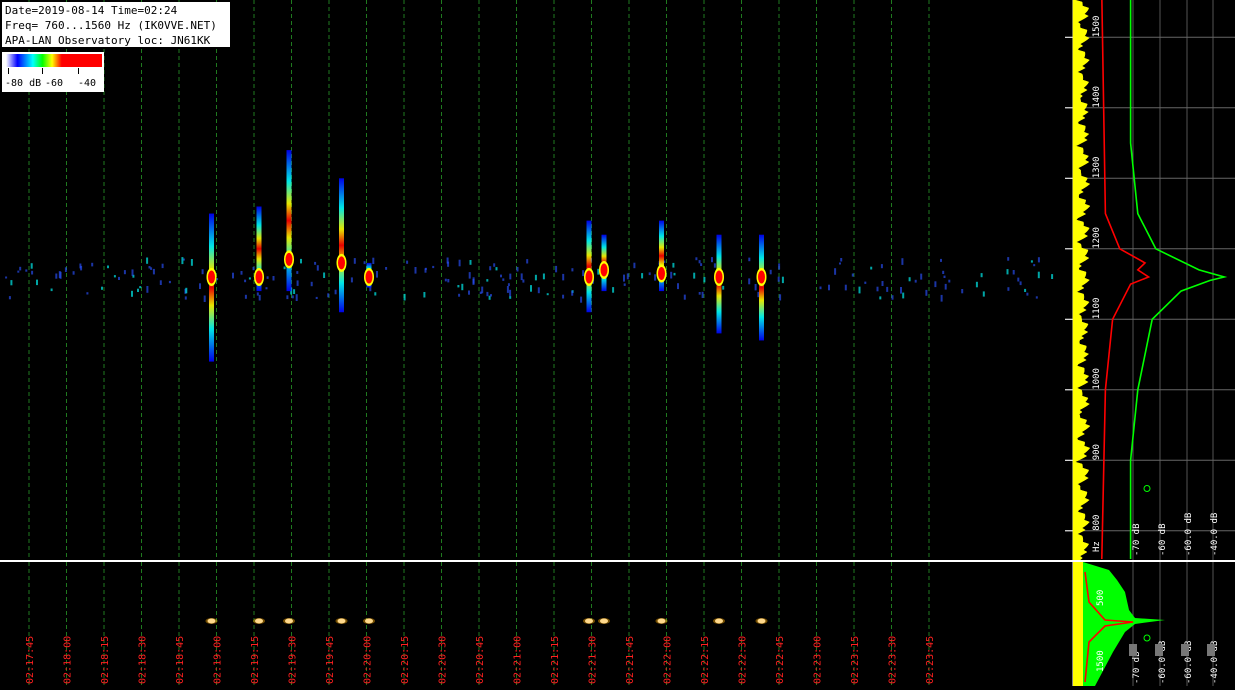 The image size is (1235, 690). What do you see at coordinates (1150, 624) in the screenshot?
I see `spectrum-panel-bottom: 500 1500 -70 dB -60.0 dB -60.0 dB -40.0 dB` at bounding box center [1150, 624].